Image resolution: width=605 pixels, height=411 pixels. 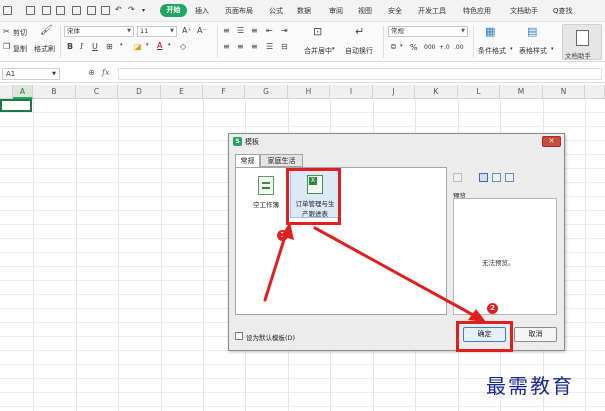 I want to click on fill-color-icon: ◪, so click(x=138, y=47).